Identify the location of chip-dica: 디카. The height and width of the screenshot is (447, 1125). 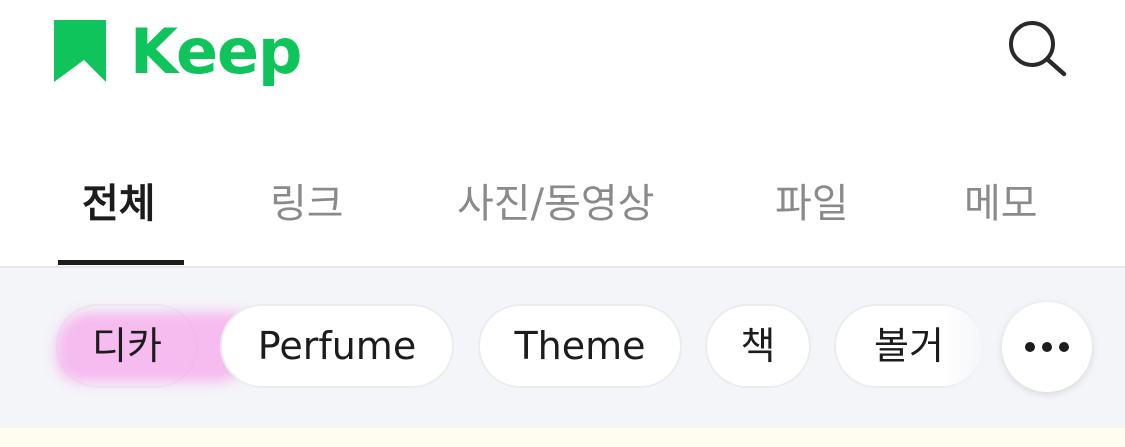
(156, 346).